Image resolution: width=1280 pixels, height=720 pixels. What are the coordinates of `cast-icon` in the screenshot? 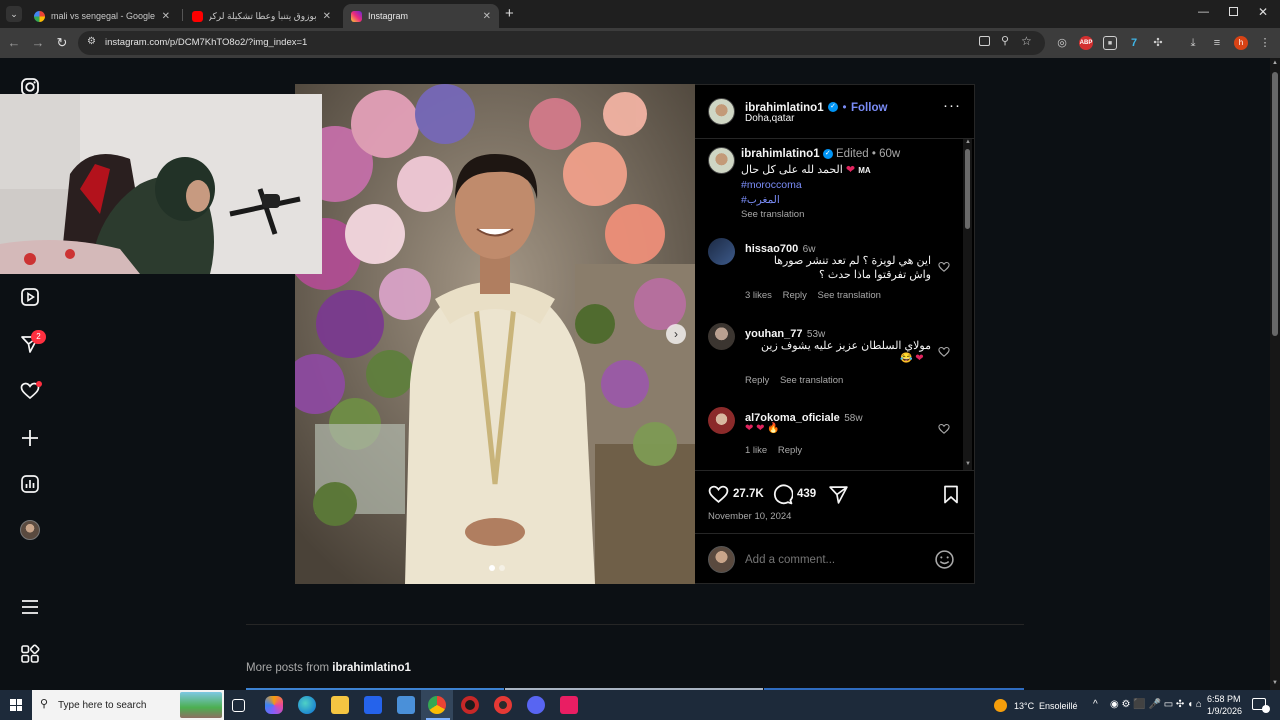 It's located at (984, 41).